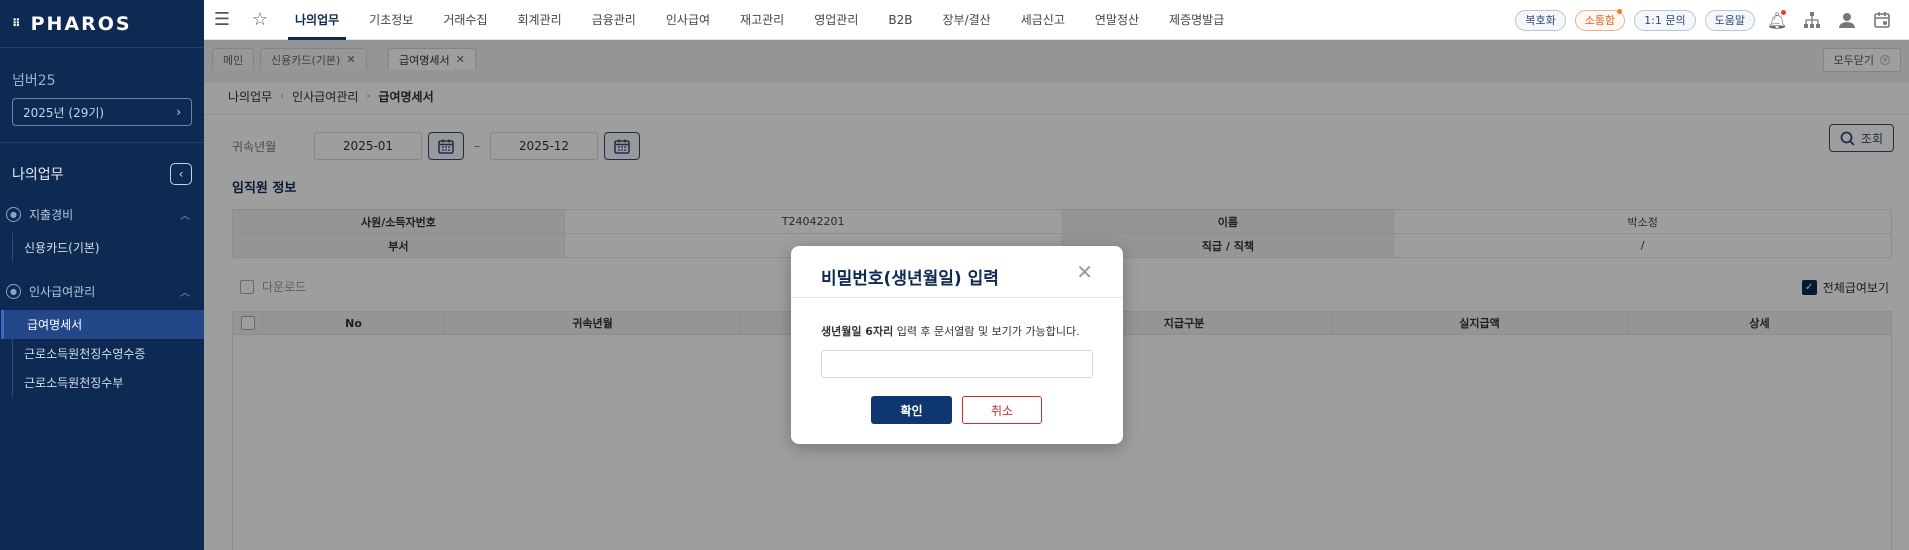 This screenshot has width=1909, height=550. I want to click on top-right-tools: 복호화 소통함 1:1 문의 도움말 🔔︎, so click(1712, 20).